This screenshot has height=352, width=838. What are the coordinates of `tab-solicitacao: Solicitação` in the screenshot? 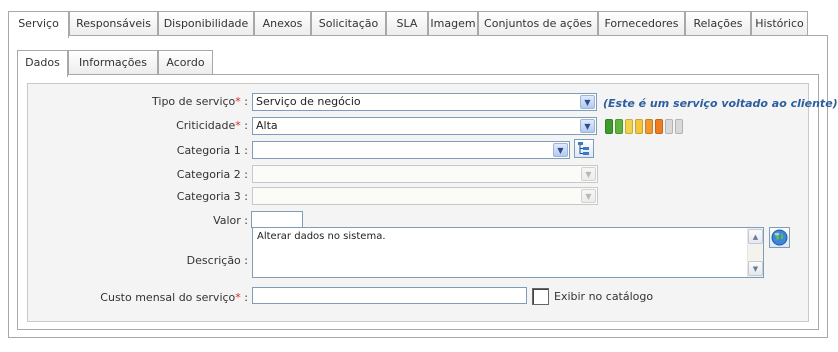 It's located at (348, 23).